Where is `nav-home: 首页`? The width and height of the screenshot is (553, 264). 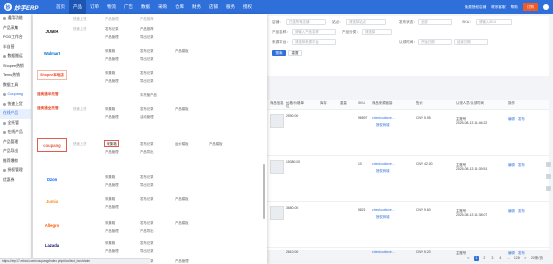
nav-home: 首页 is located at coordinates (60, 7).